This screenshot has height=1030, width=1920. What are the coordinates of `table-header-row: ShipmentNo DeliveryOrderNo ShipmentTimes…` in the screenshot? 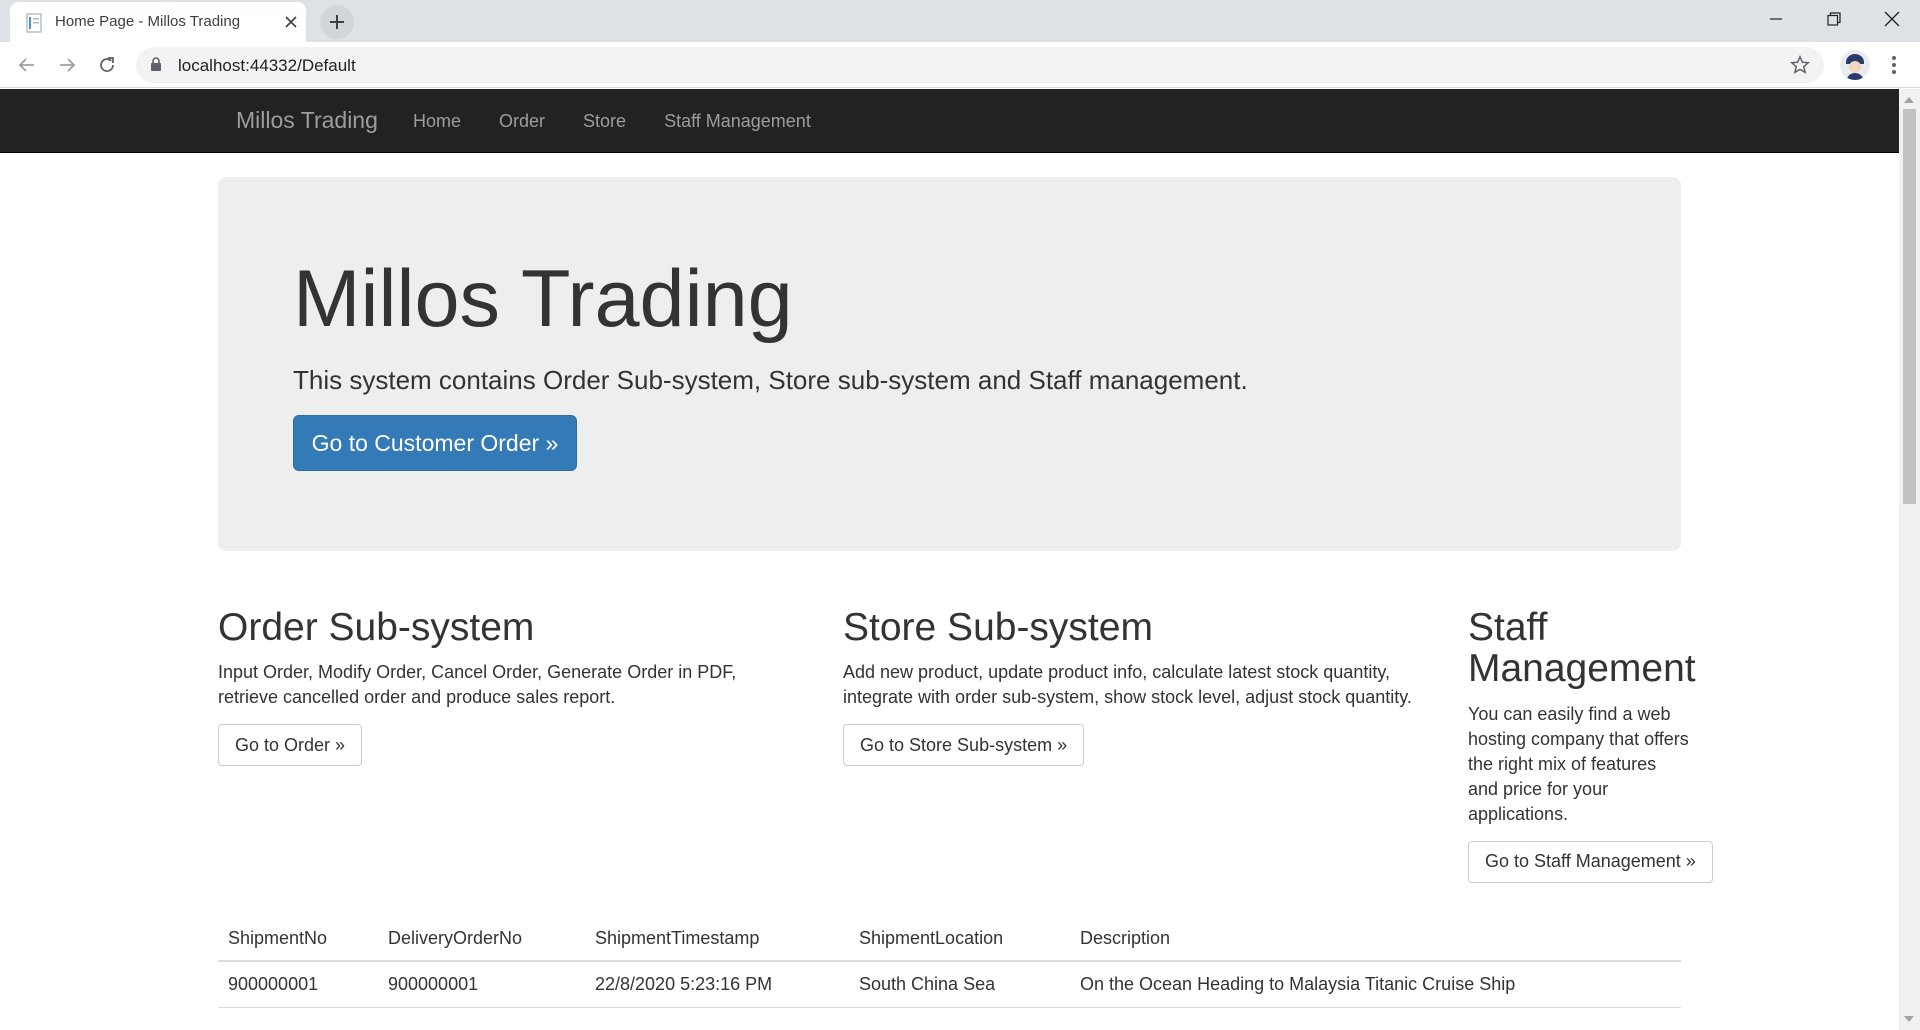 It's located at (949, 938).